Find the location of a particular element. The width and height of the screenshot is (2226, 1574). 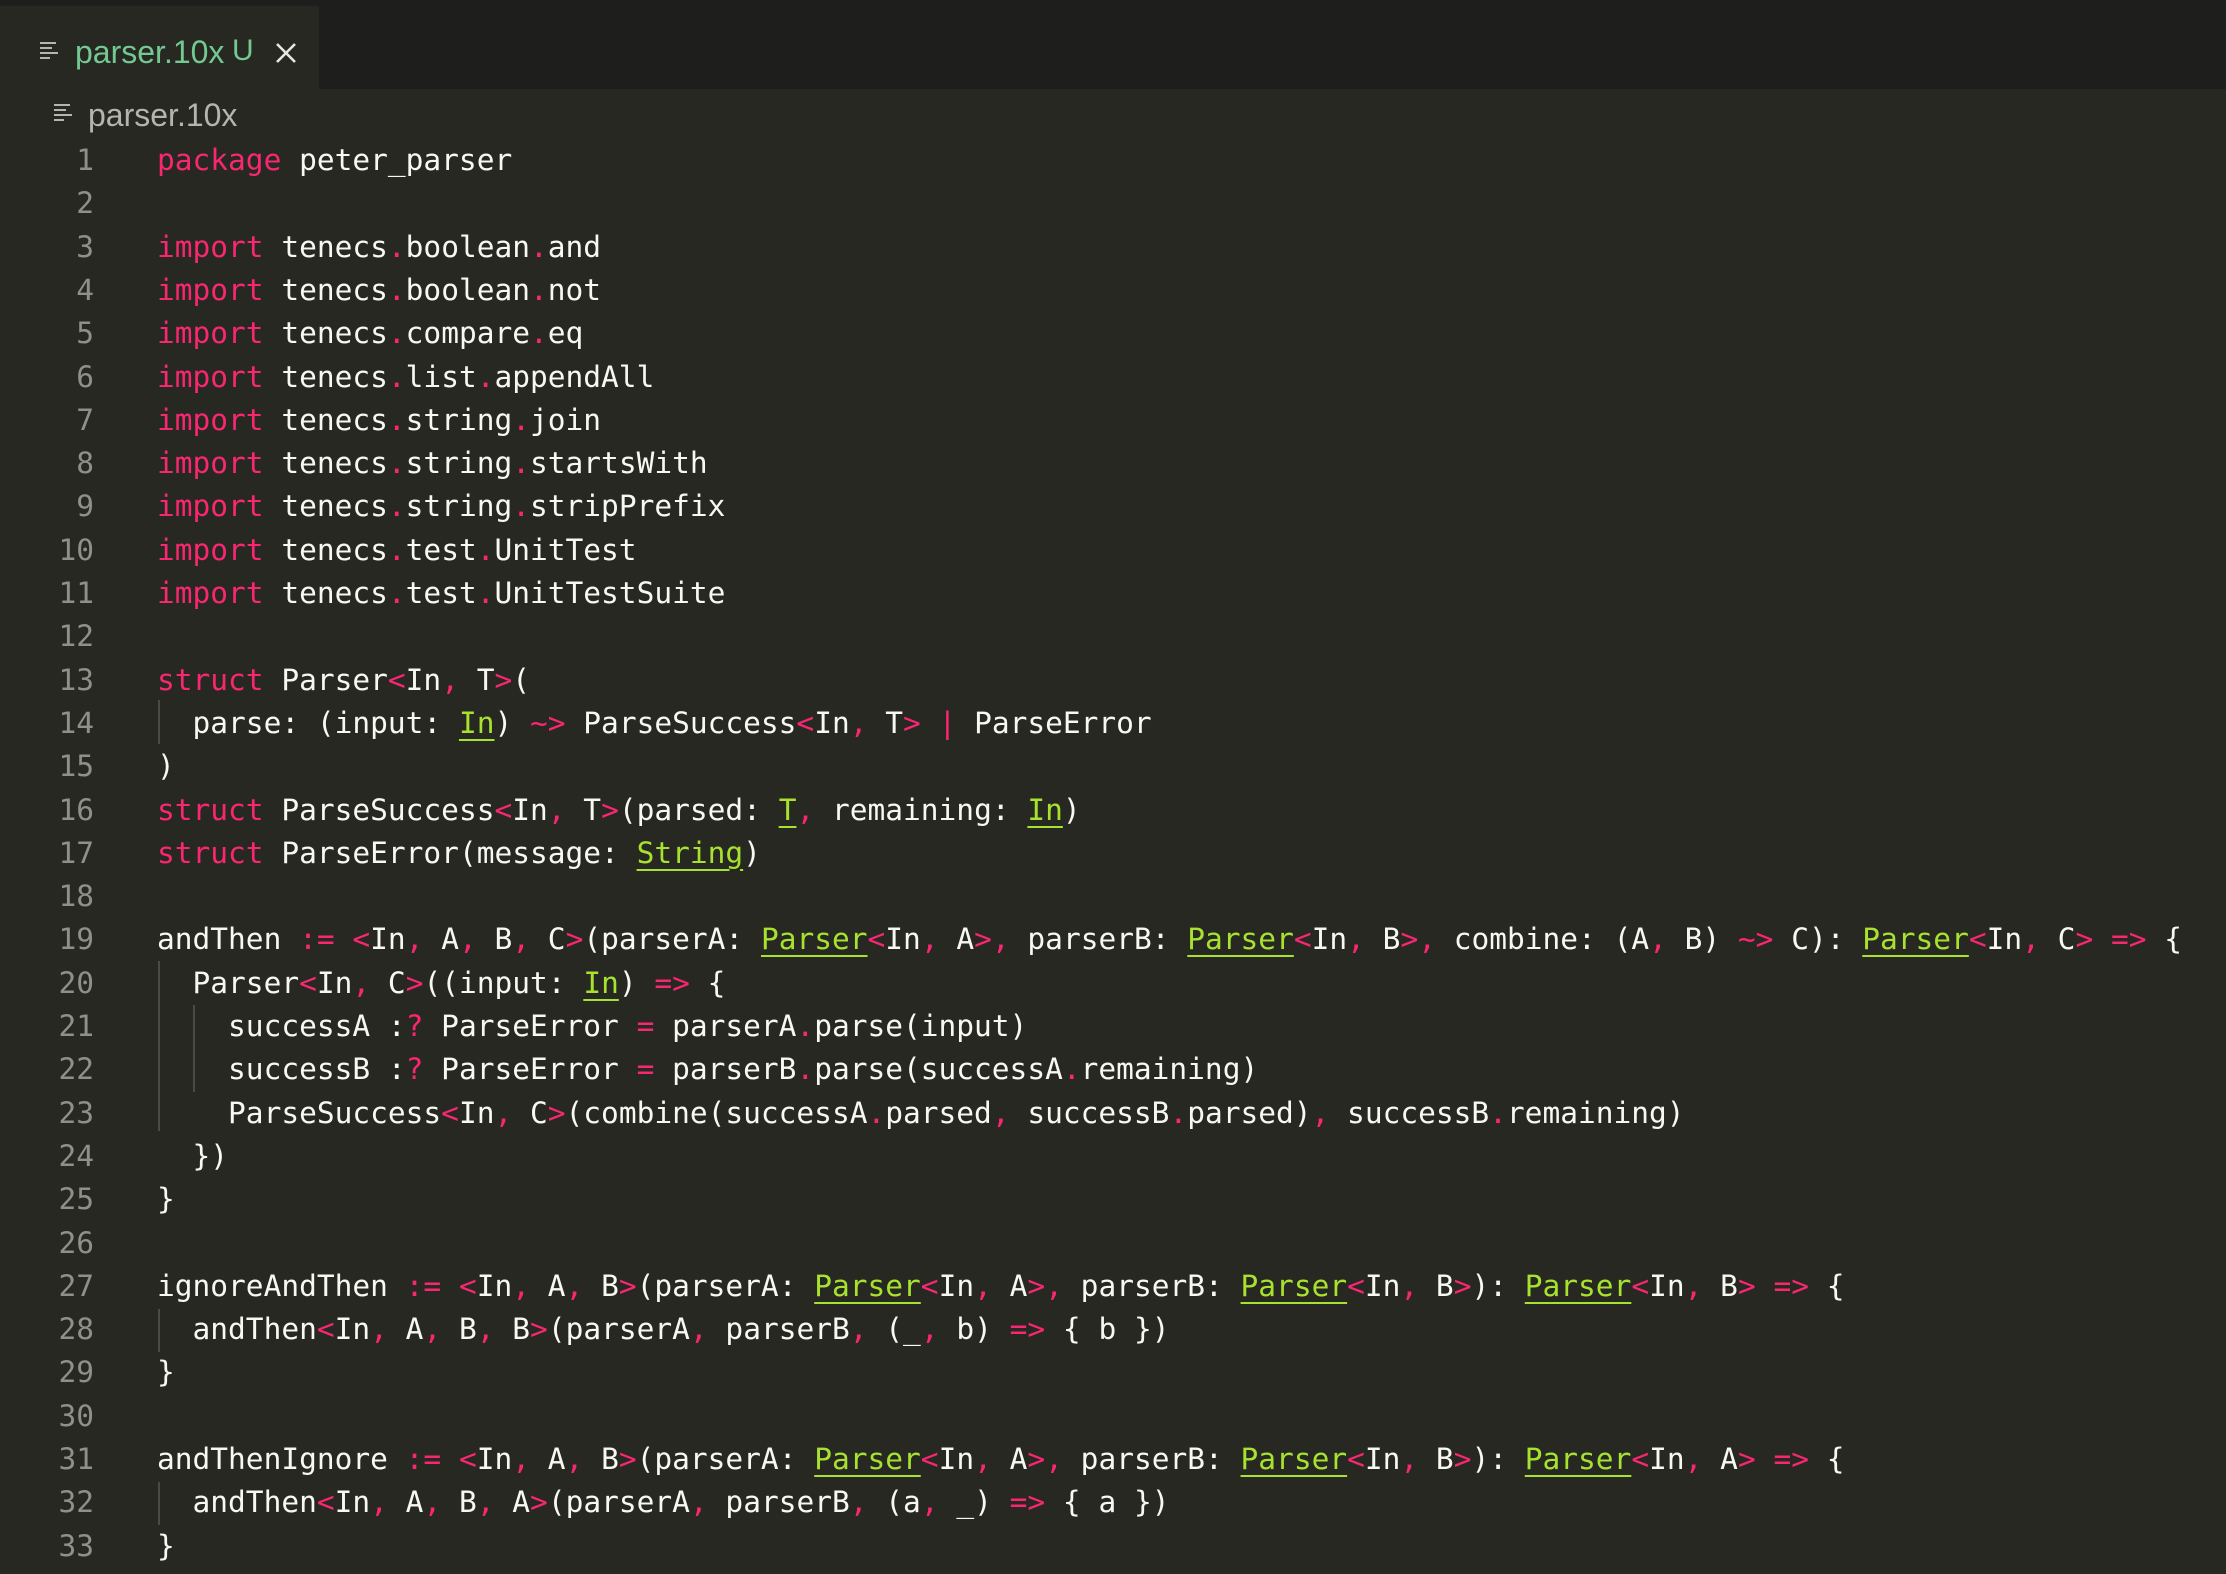

code-text: import tenecs.compare.eq is located at coordinates (370, 333).